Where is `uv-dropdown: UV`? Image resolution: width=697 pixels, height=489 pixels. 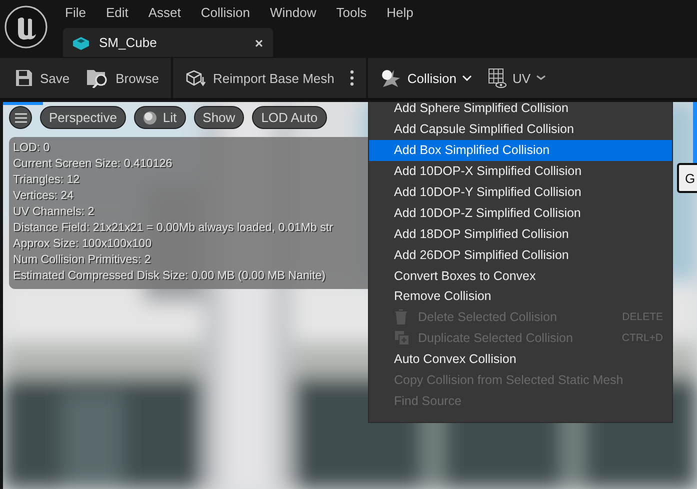
uv-dropdown: UV is located at coordinates (517, 78).